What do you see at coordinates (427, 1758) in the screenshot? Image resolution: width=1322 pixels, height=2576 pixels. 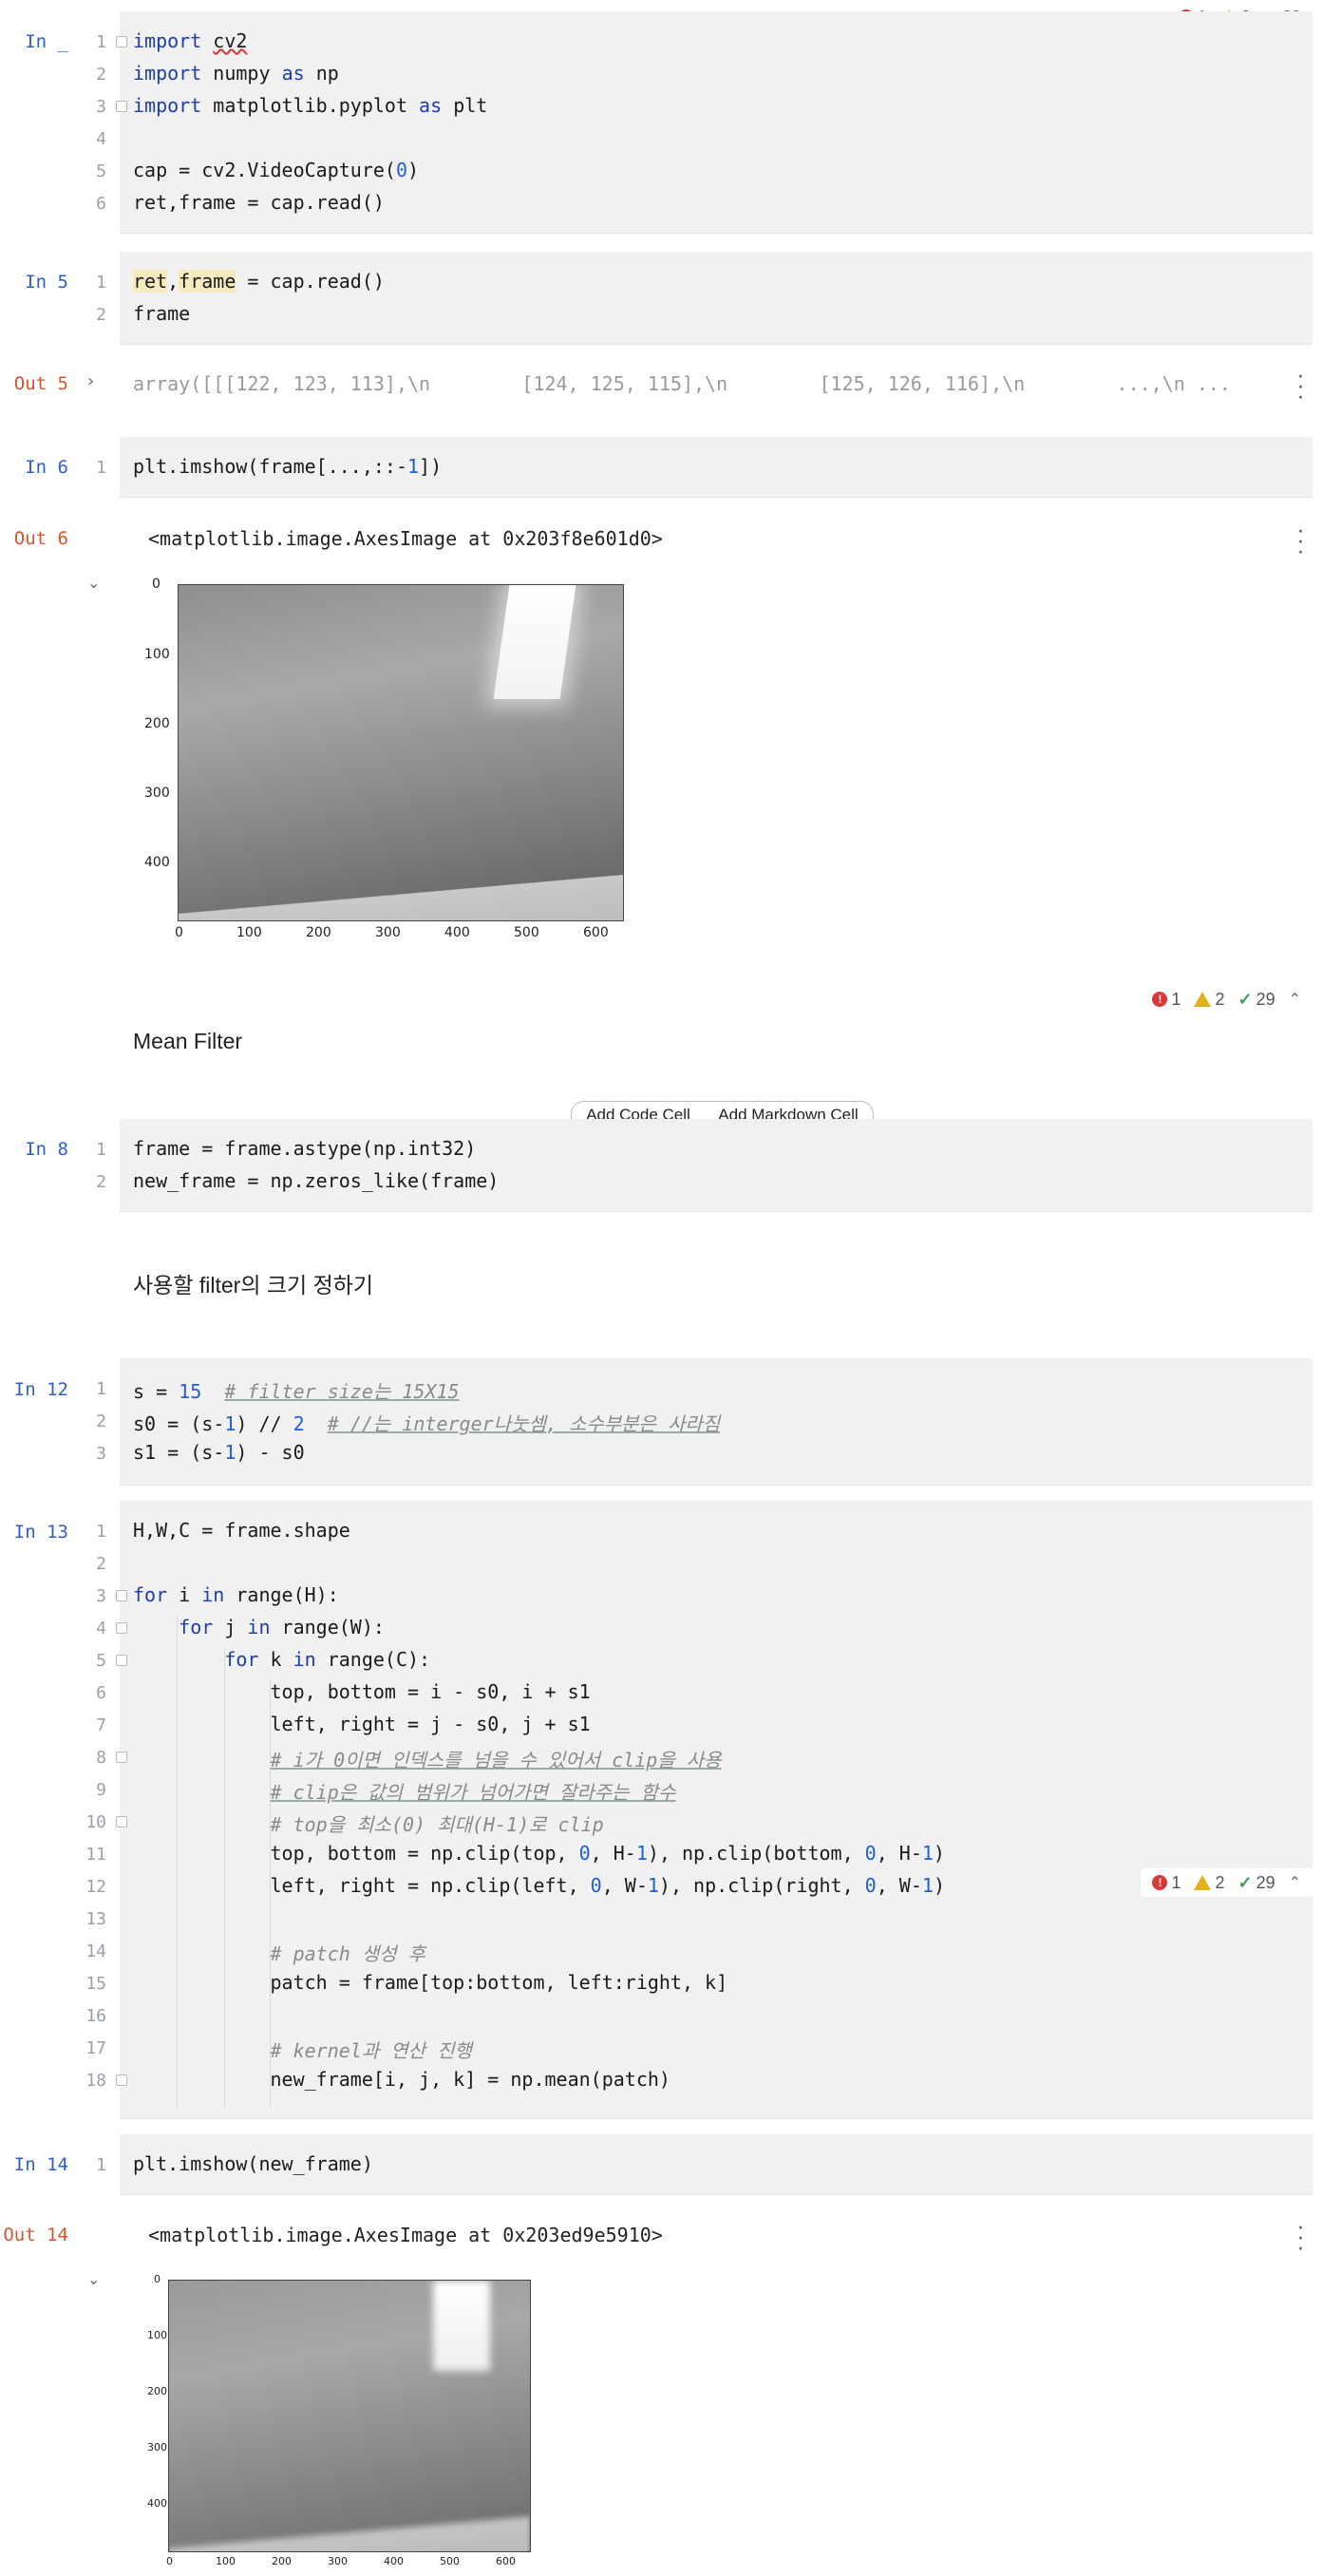 I see `code-line: # i가 0이면 인덱스를 넘을 수 있어서 clip을 사용` at bounding box center [427, 1758].